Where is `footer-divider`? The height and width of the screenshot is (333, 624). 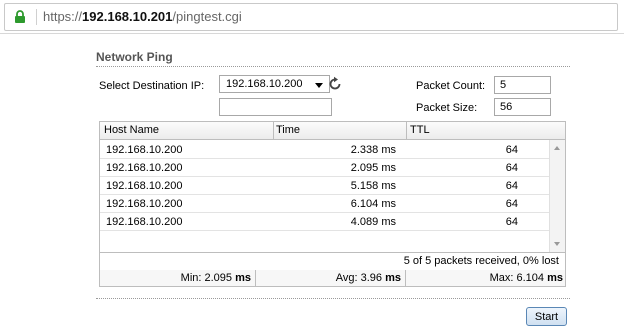
footer-divider is located at coordinates (333, 298).